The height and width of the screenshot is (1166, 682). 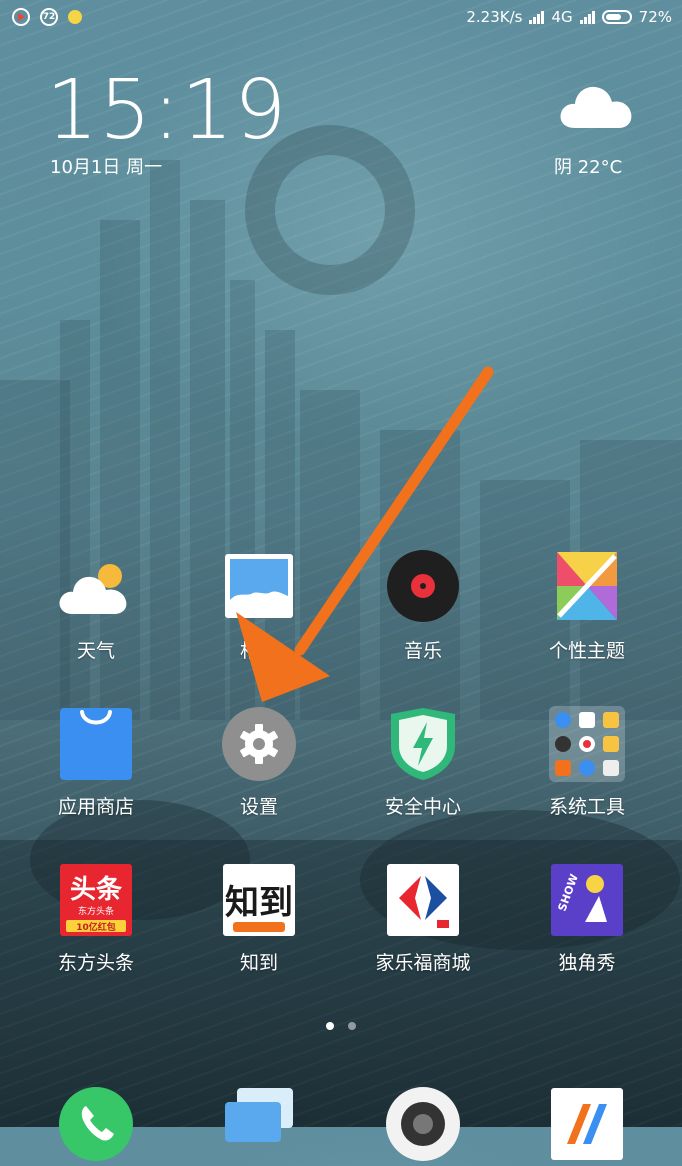 What do you see at coordinates (258, 651) in the screenshot?
I see `app-label: 相册` at bounding box center [258, 651].